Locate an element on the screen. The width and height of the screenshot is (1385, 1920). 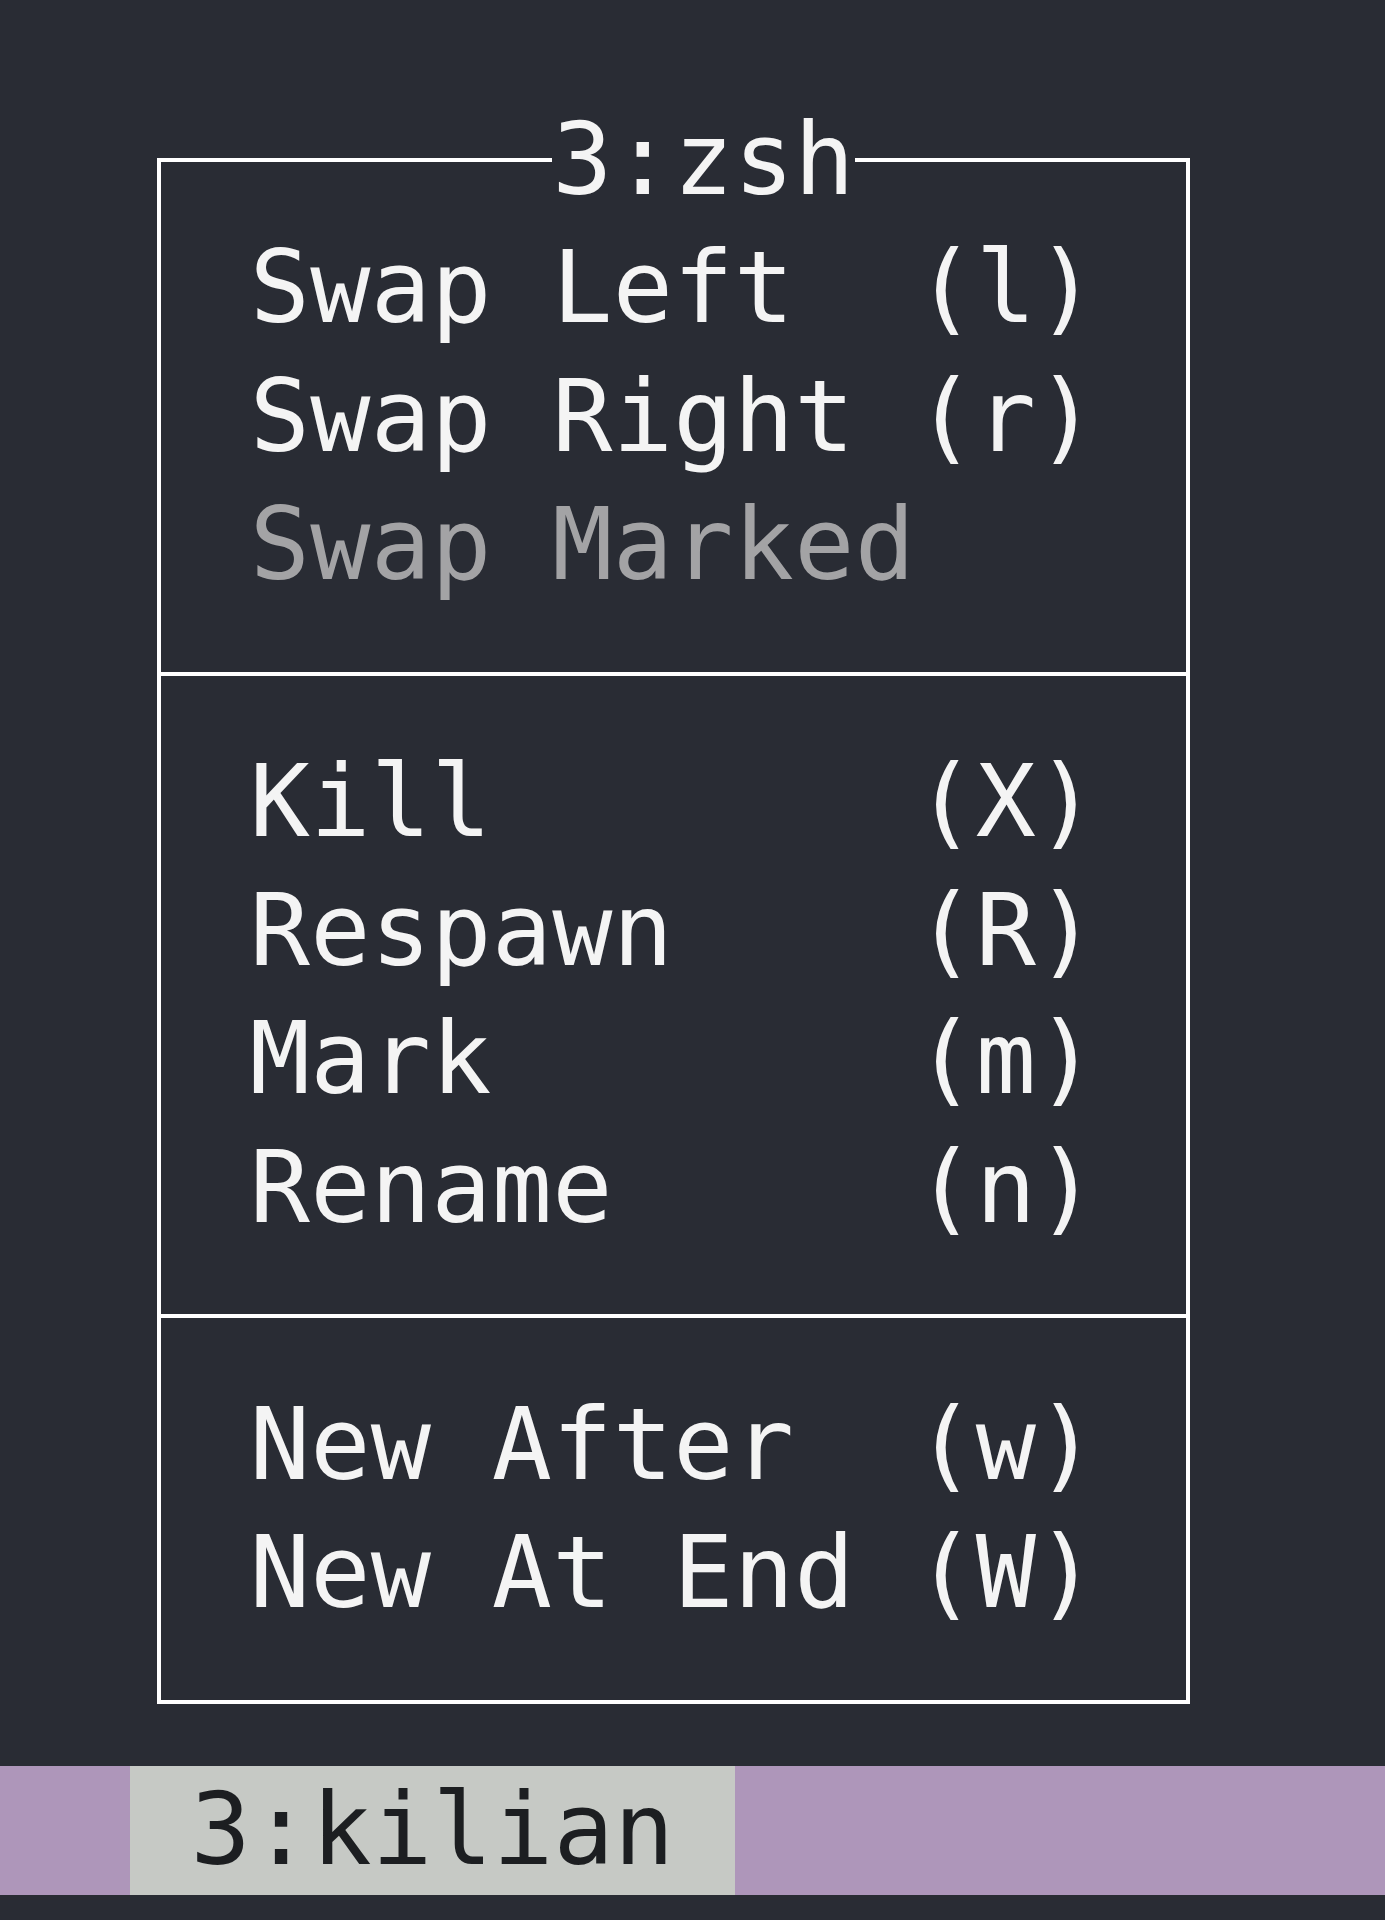
menu-item: Respawn (R) is located at coordinates (673, 930).